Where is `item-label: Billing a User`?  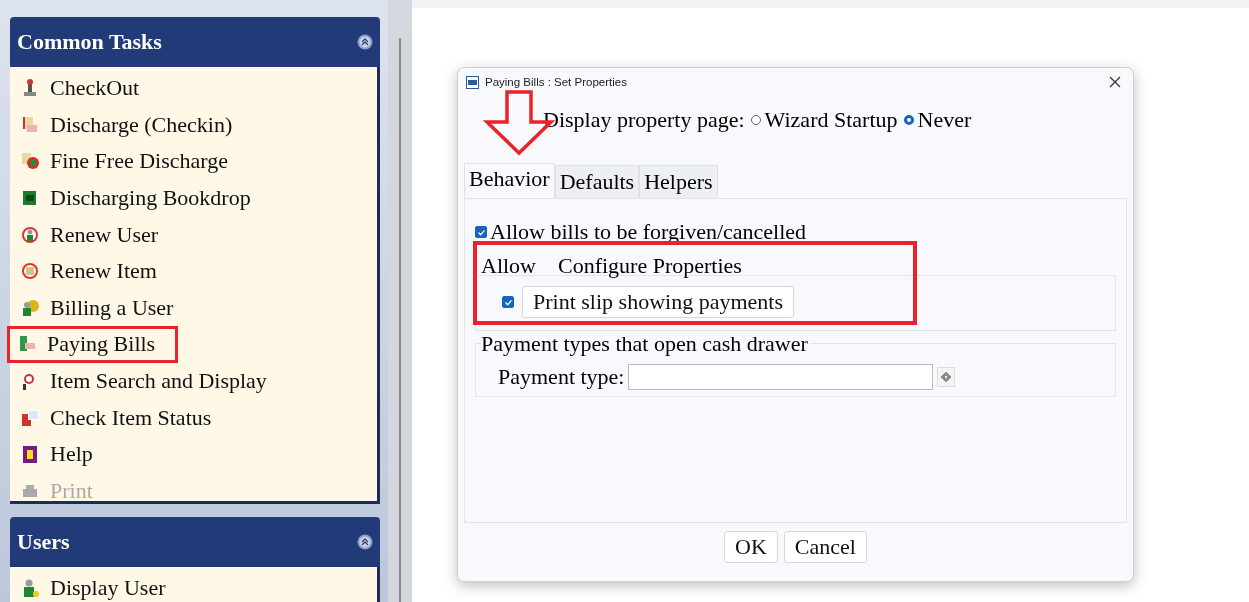
item-label: Billing a User is located at coordinates (112, 307).